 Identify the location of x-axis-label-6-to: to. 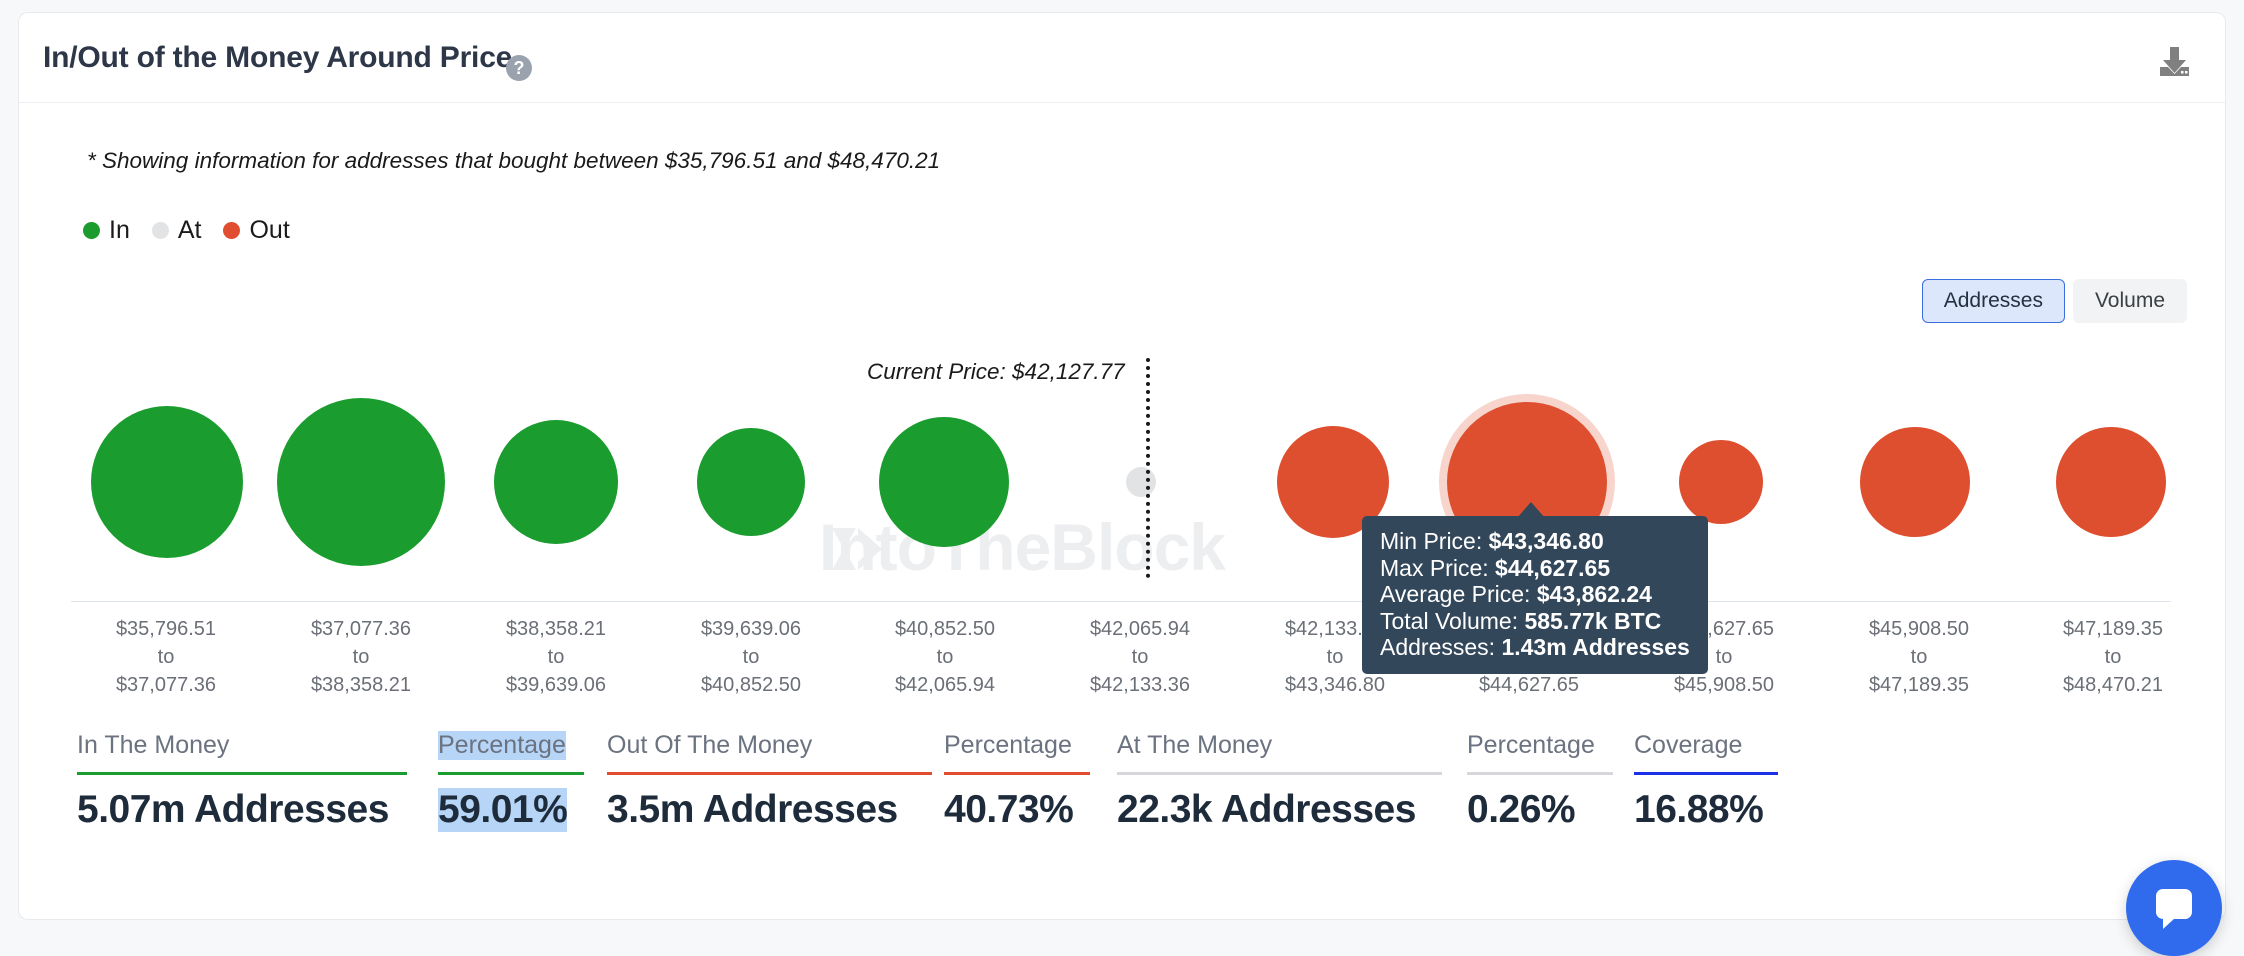
(1140, 657).